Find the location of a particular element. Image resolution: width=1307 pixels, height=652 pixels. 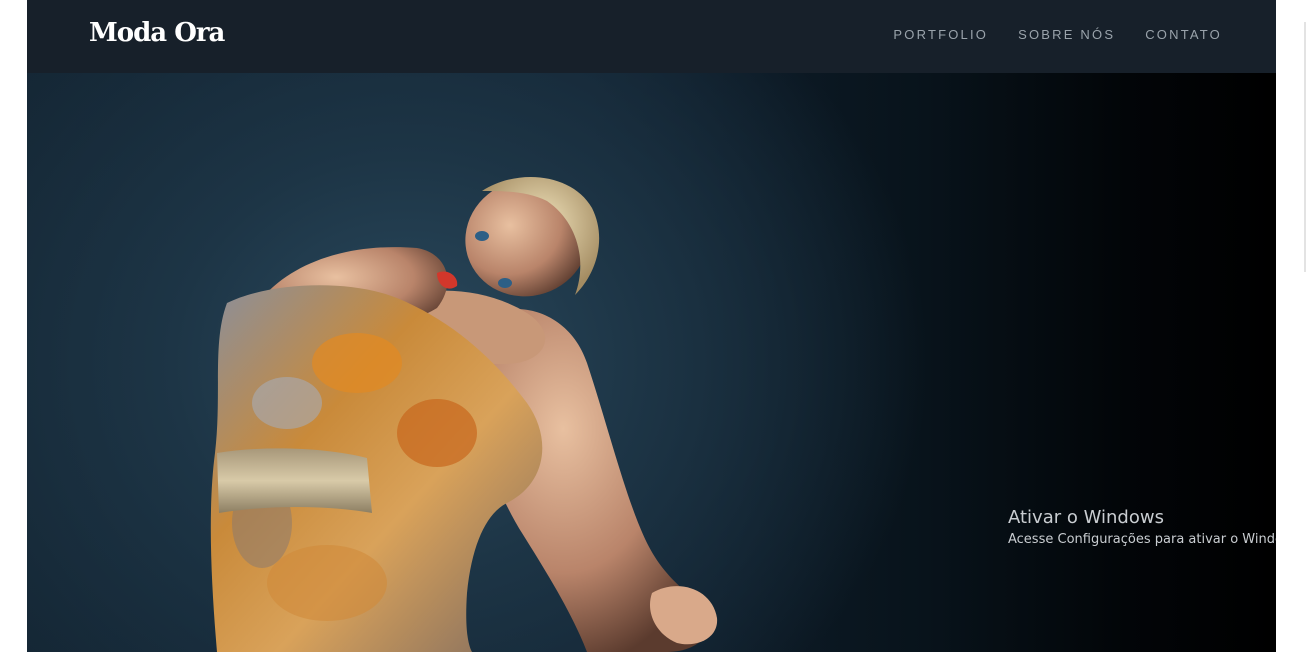

nav-menu: PORTFOLIO SOBRE NÓS CONTATO is located at coordinates (1057, 34).